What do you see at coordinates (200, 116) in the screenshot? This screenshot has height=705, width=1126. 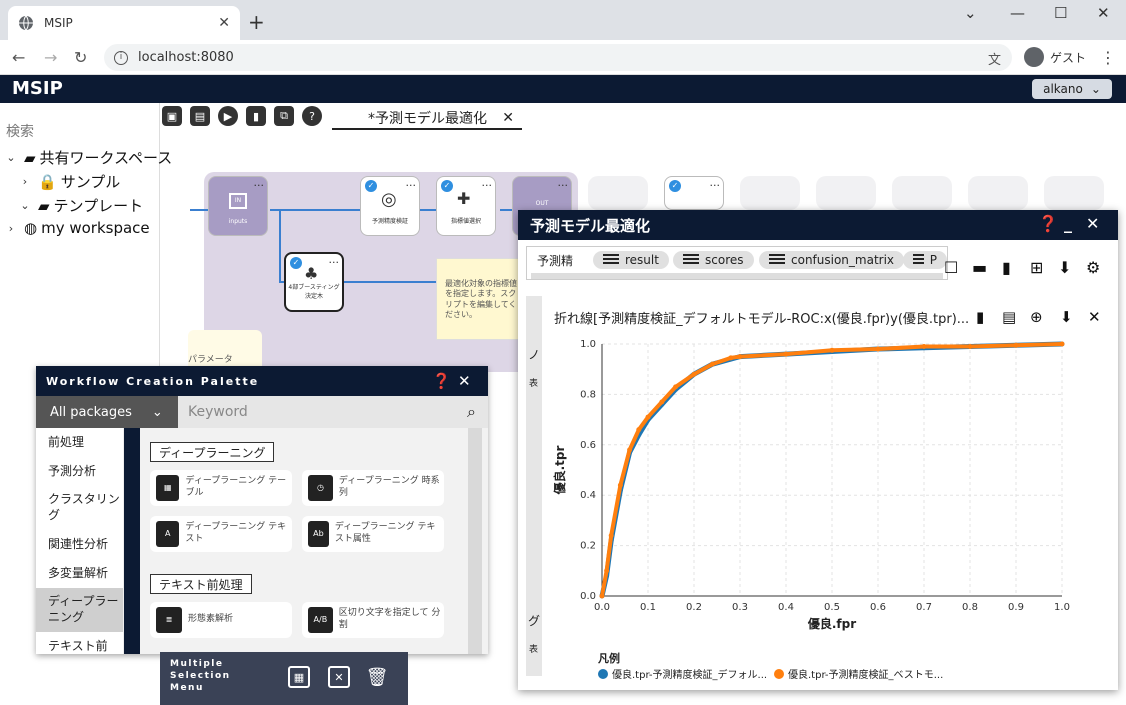 I see `save-as-icon: ▤` at bounding box center [200, 116].